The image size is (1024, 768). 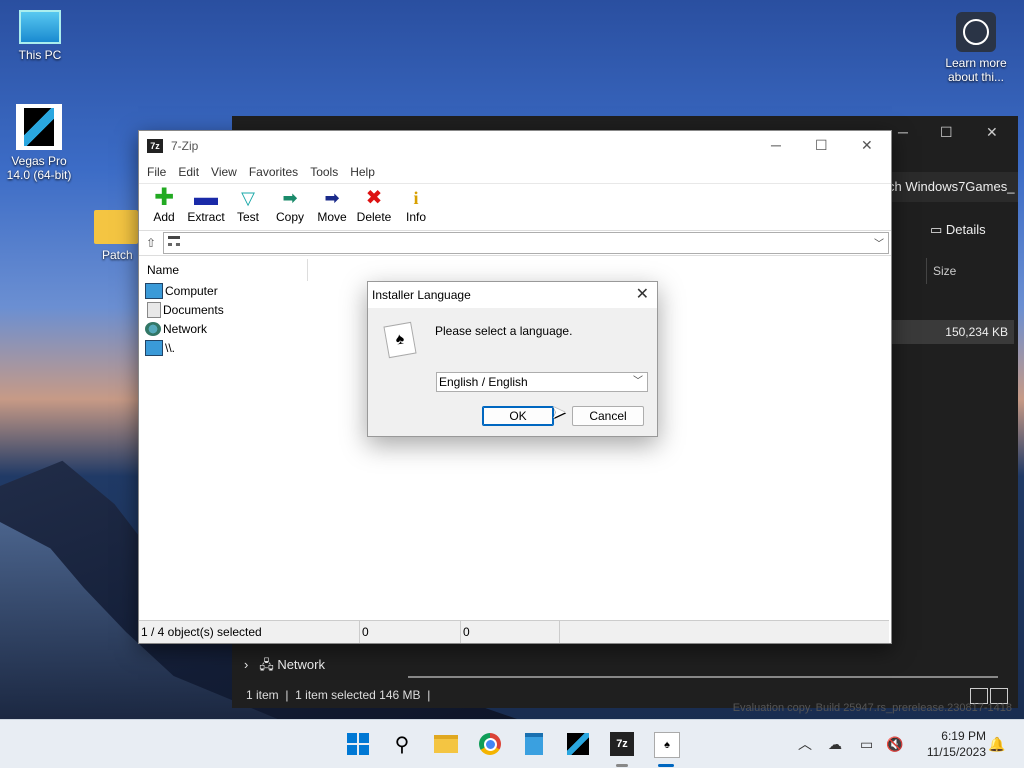 What do you see at coordinates (416, 198) in the screenshot?
I see `info-icon: i` at bounding box center [416, 198].